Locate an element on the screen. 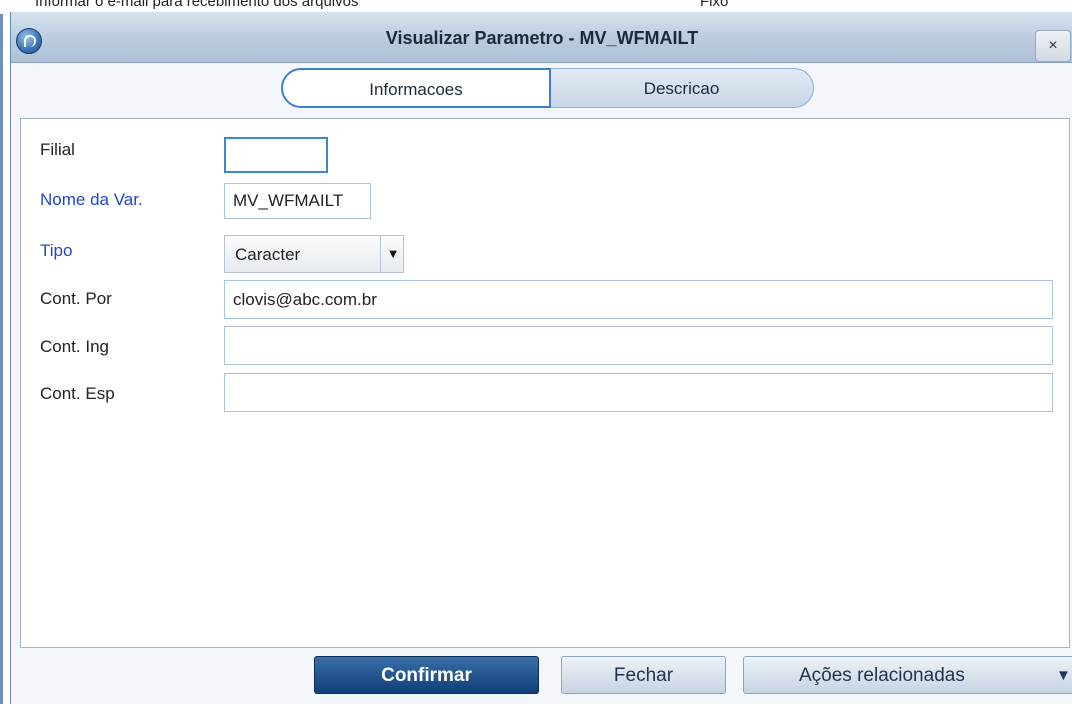 The image size is (1072, 704). tab-bar: Informacoes Descricao is located at coordinates (541, 89).